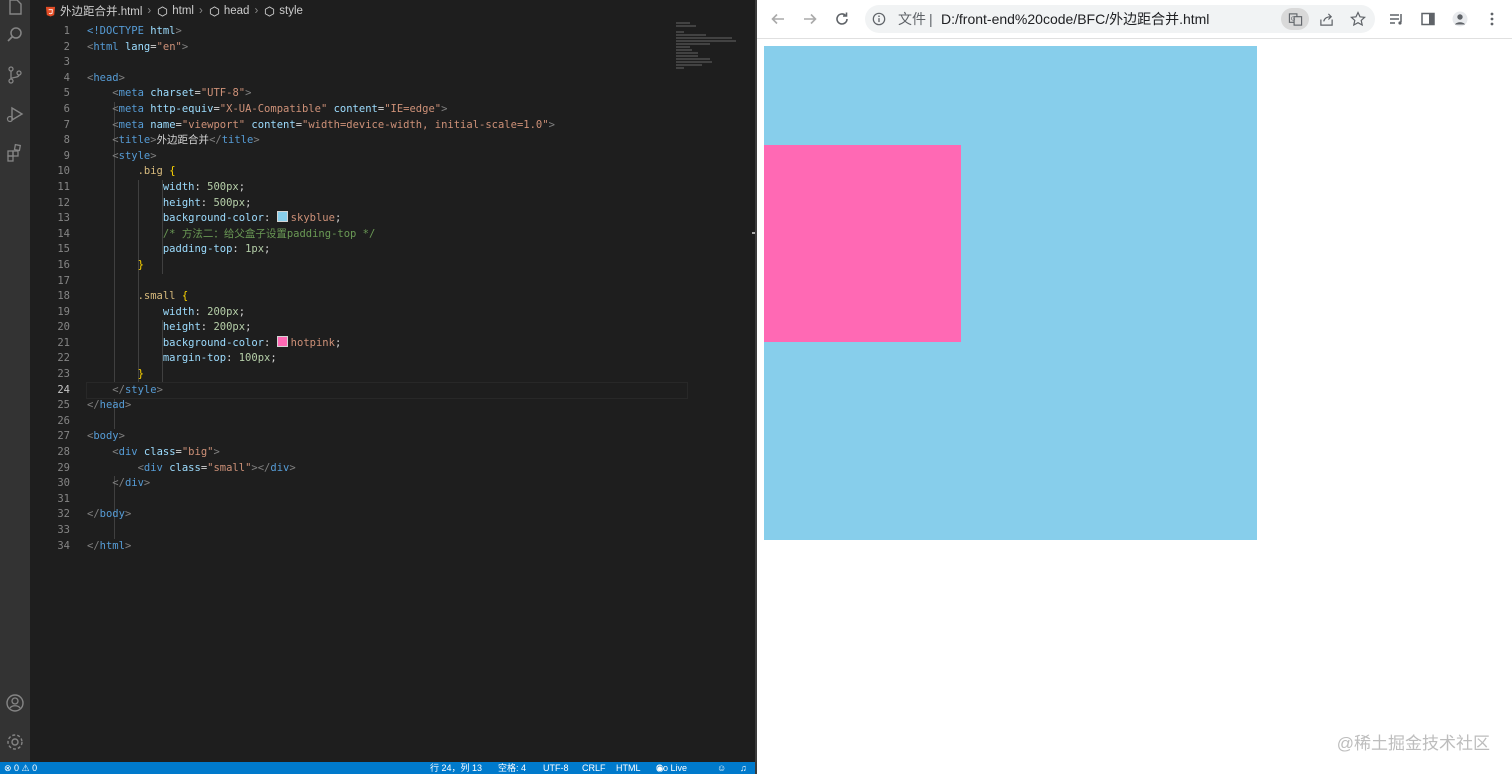  I want to click on feedback-icon: ☺, so click(721, 768).